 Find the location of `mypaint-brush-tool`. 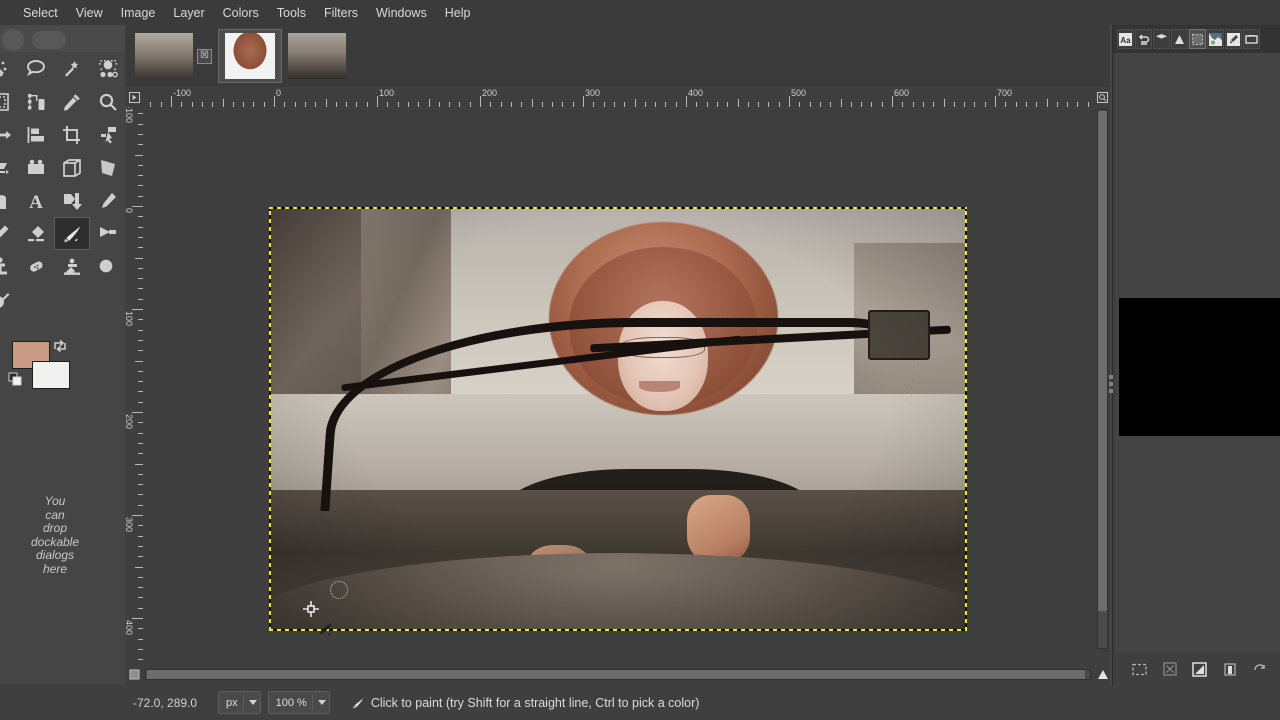

mypaint-brush-tool is located at coordinates (9, 299).